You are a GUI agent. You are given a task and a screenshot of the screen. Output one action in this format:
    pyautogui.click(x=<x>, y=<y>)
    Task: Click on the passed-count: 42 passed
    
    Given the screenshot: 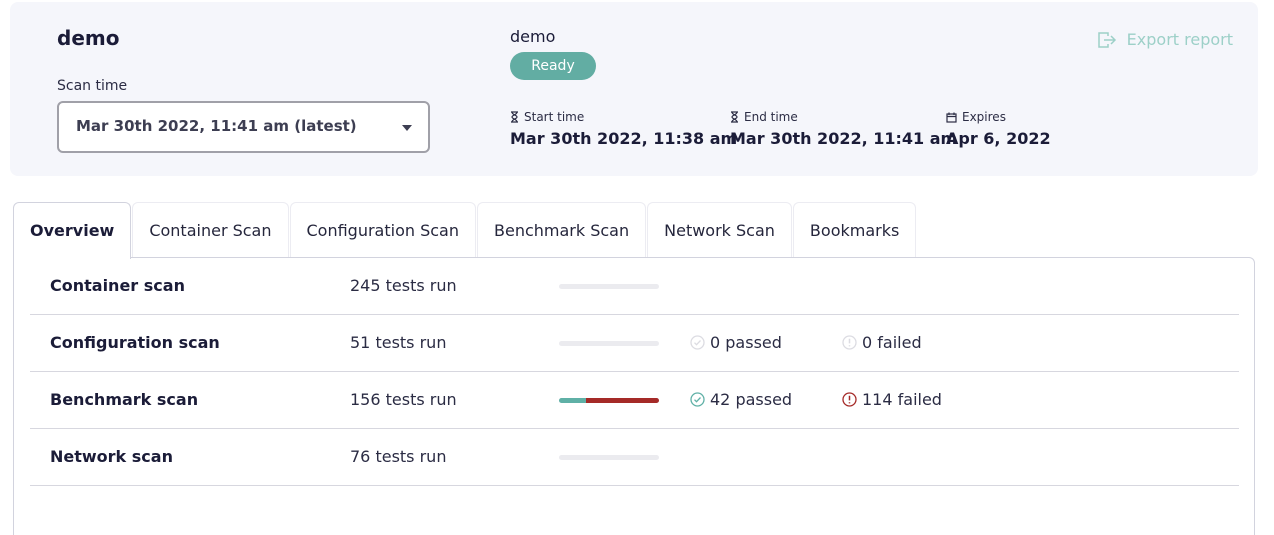 What is the action you would take?
    pyautogui.click(x=741, y=399)
    